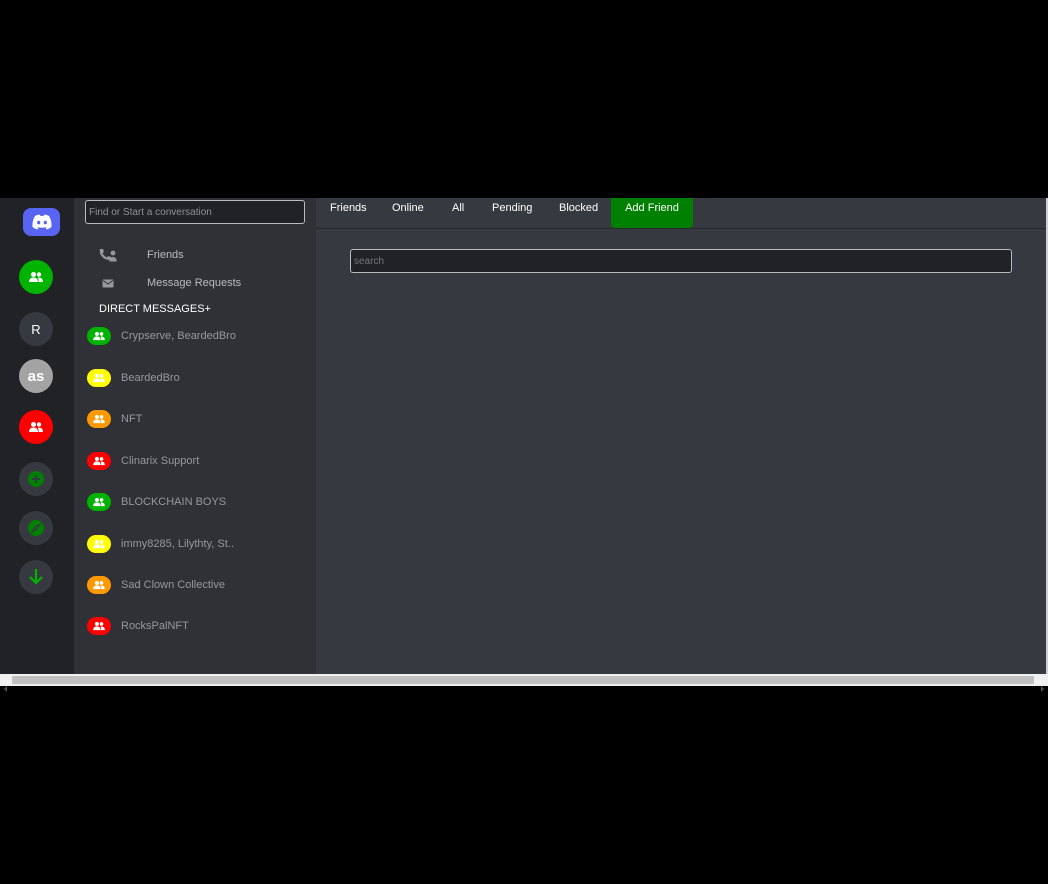 Image resolution: width=1048 pixels, height=884 pixels. What do you see at coordinates (150, 378) in the screenshot?
I see `dm-item-label: BeardedBro` at bounding box center [150, 378].